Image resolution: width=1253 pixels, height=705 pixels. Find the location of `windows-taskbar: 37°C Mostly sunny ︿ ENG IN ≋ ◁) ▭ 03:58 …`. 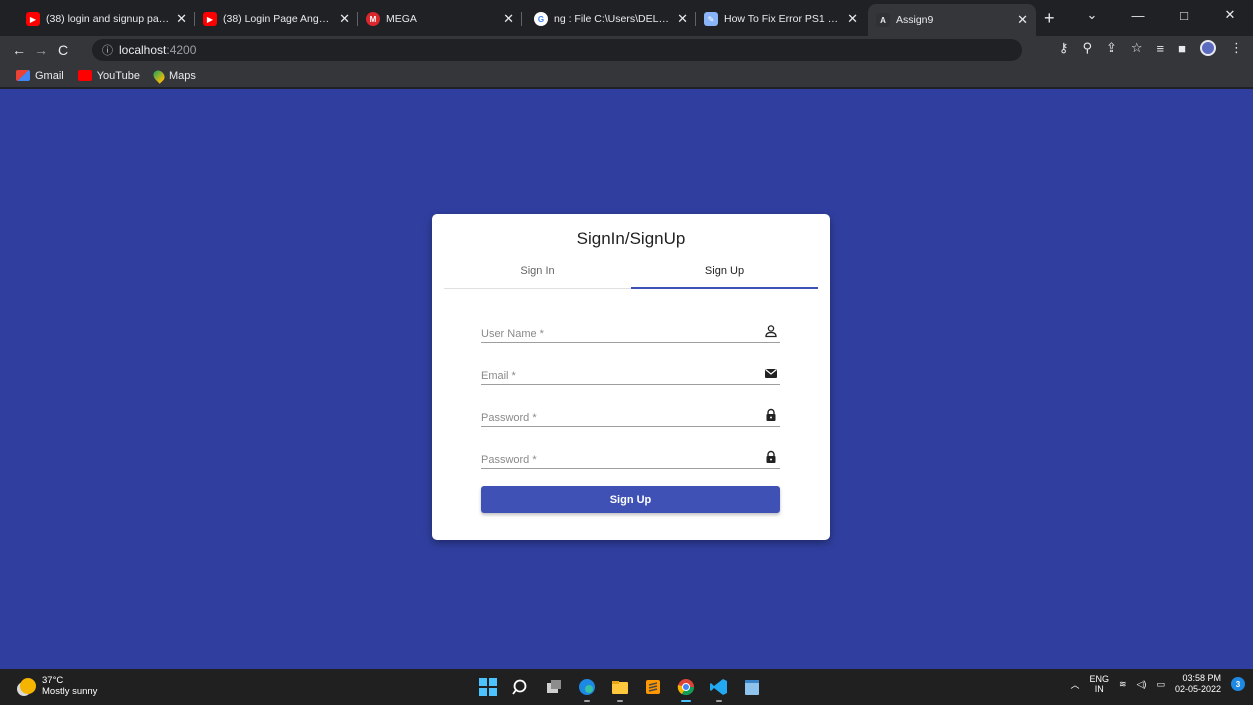

windows-taskbar: 37°C Mostly sunny ︿ ENG IN ≋ ◁) ▭ 03:58 … is located at coordinates (626, 687).